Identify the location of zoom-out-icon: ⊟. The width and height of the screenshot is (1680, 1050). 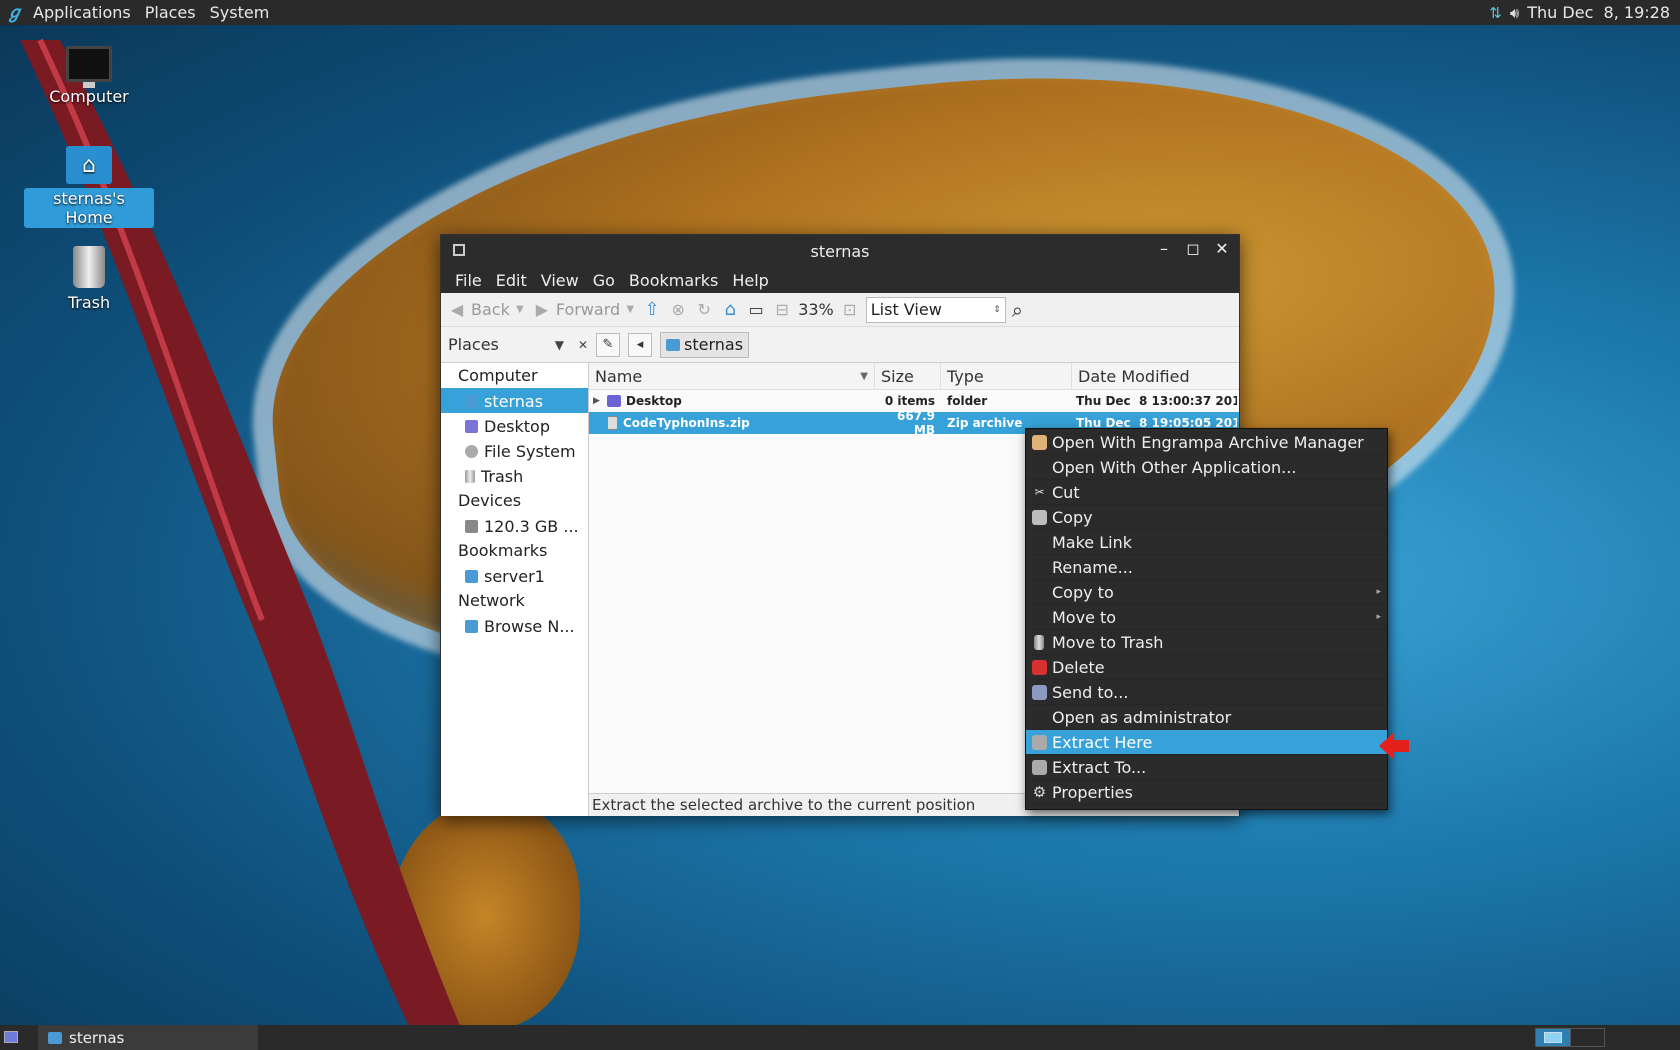
(782, 310).